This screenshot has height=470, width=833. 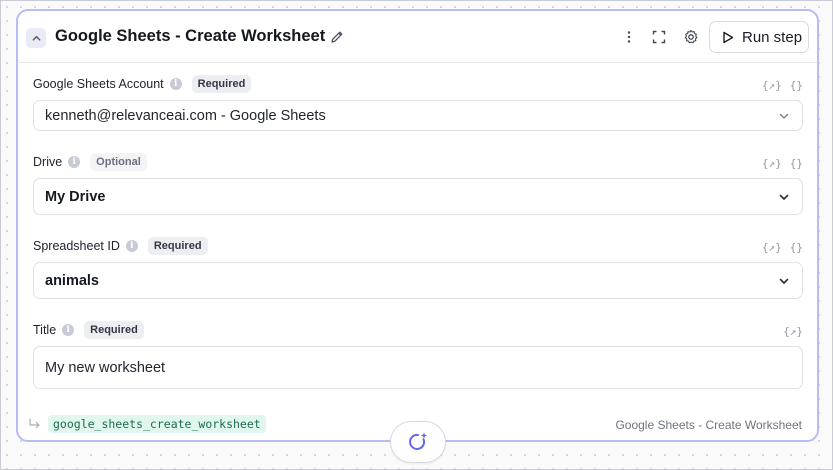 I want to click on more-options-button, so click(x=629, y=37).